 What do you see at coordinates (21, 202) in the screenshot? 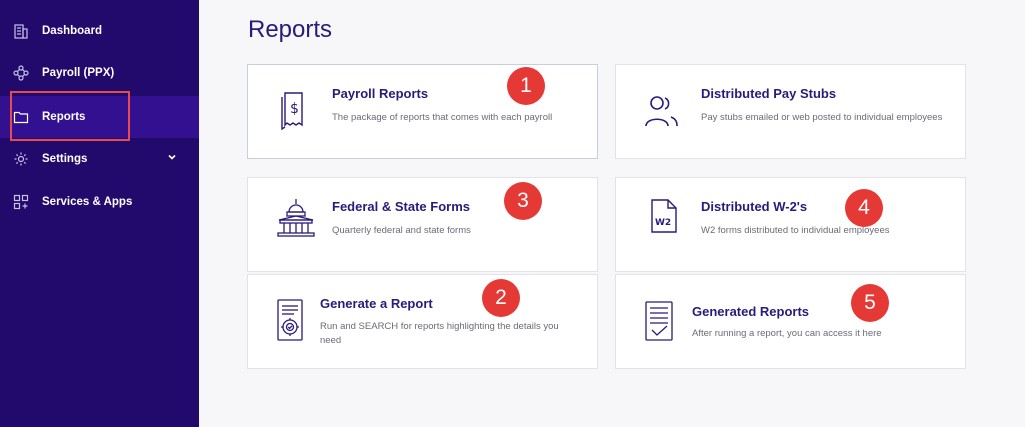
I see `apps-icon` at bounding box center [21, 202].